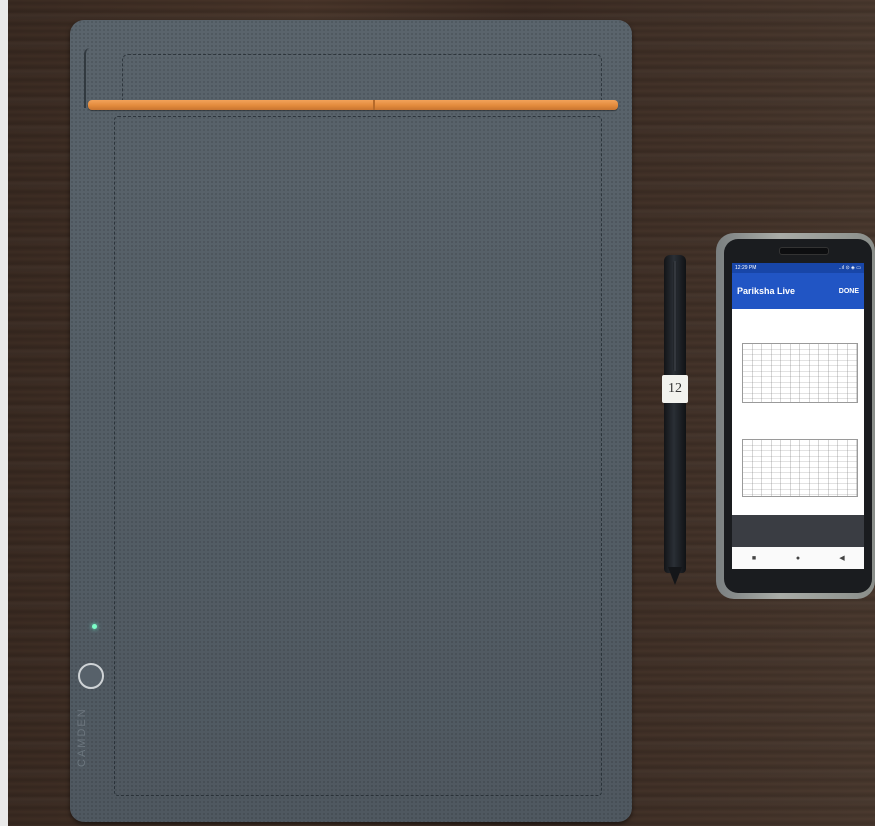 This screenshot has height=826, width=875. What do you see at coordinates (798, 291) in the screenshot?
I see `app-bar: Pariksha Live DONE` at bounding box center [798, 291].